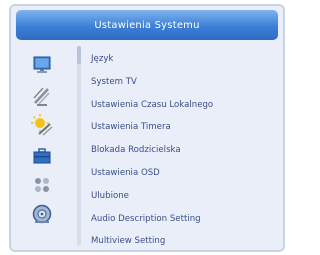 The width and height of the screenshot is (320, 255). Describe the element at coordinates (184, 219) in the screenshot. I see `menu-item-audio-description: Audio Description Setting` at that location.